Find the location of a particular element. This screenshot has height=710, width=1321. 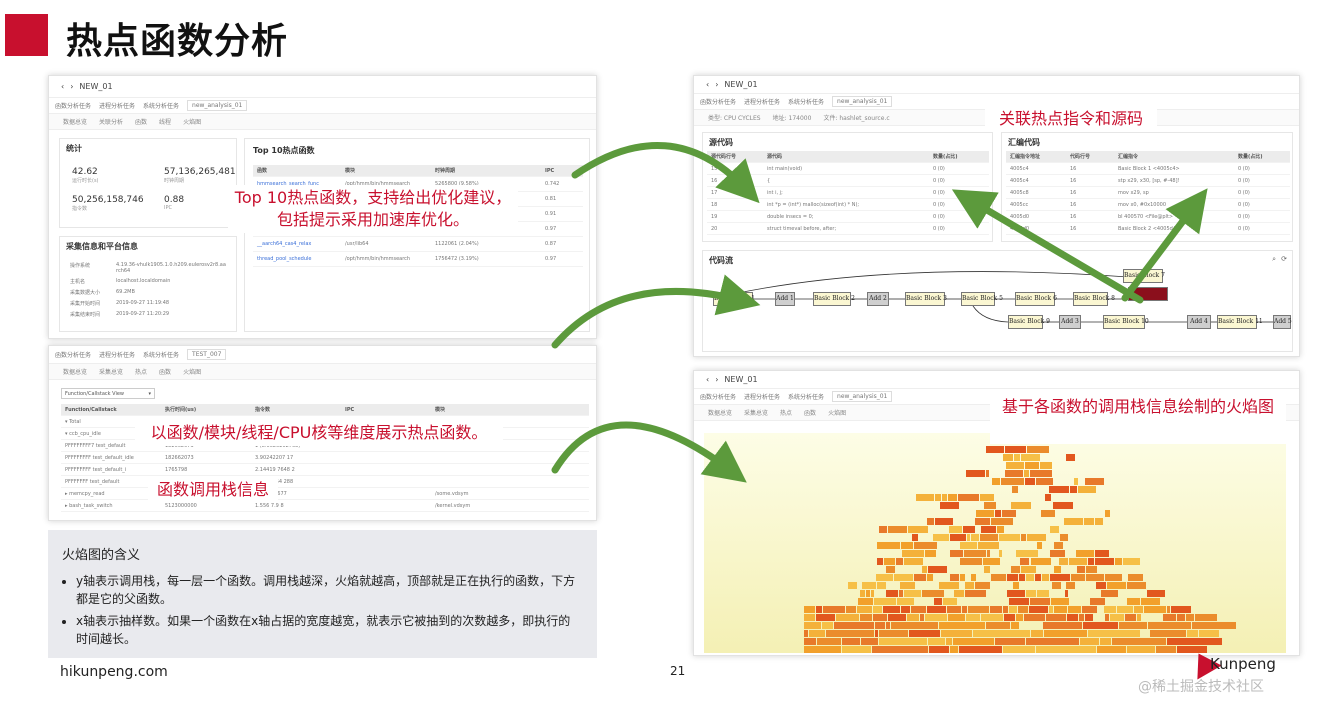

table-row: 4005c8 16 mov x29, sp 0 (0) is located at coordinates (1148, 193).